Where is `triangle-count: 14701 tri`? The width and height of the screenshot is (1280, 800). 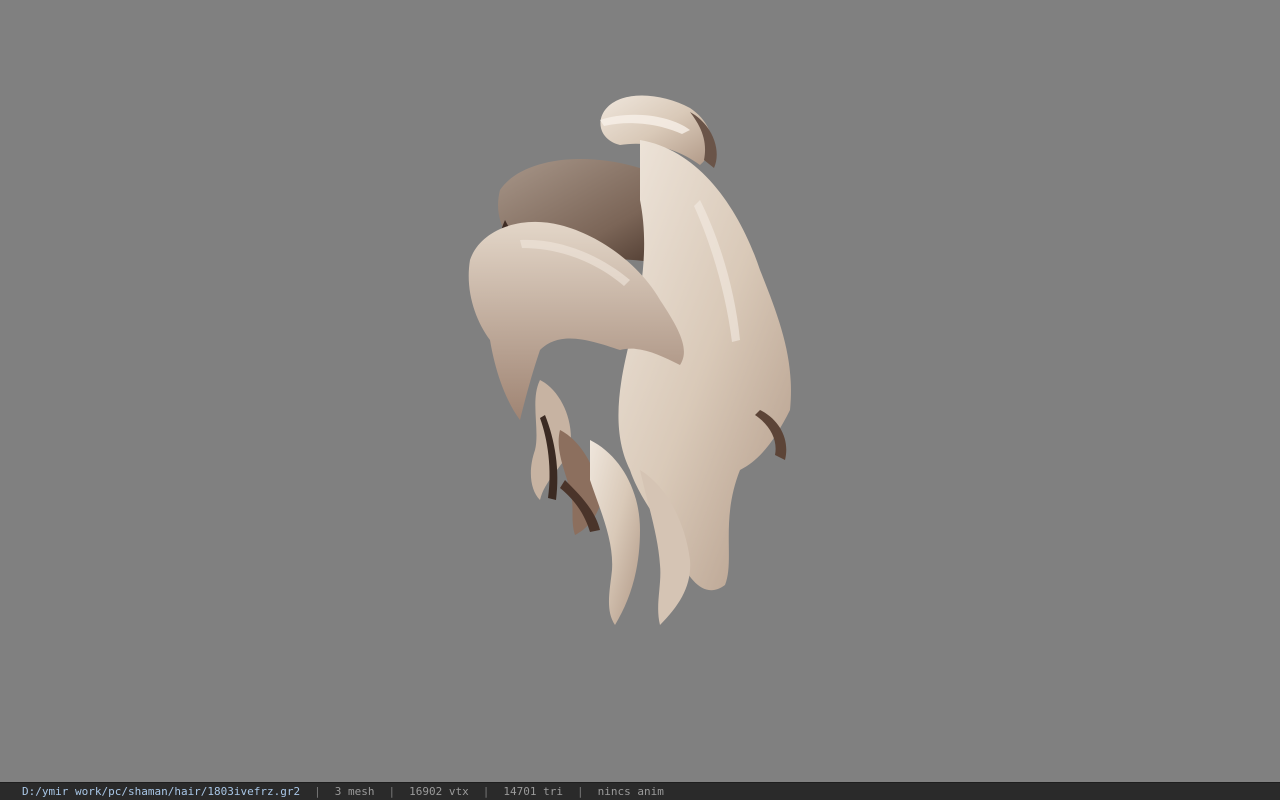 triangle-count: 14701 tri is located at coordinates (533, 791).